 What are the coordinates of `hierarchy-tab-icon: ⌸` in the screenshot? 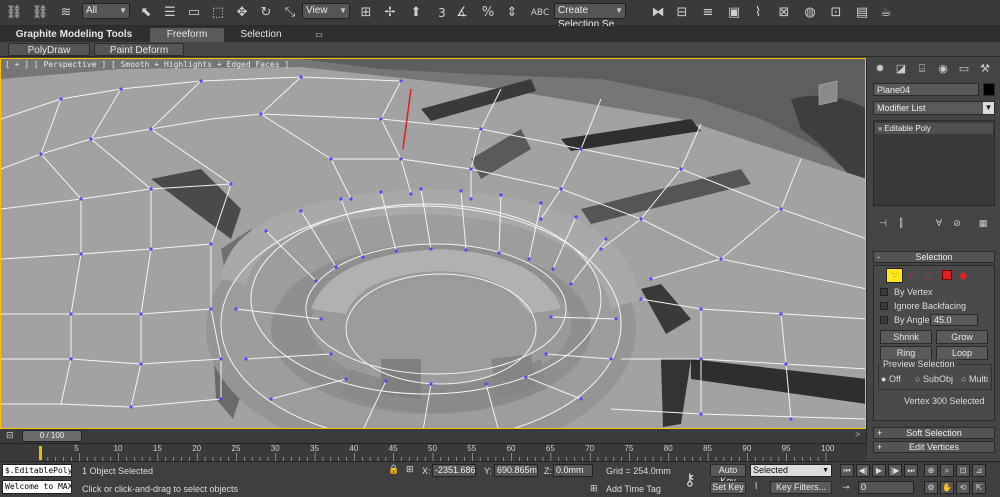 It's located at (922, 69).